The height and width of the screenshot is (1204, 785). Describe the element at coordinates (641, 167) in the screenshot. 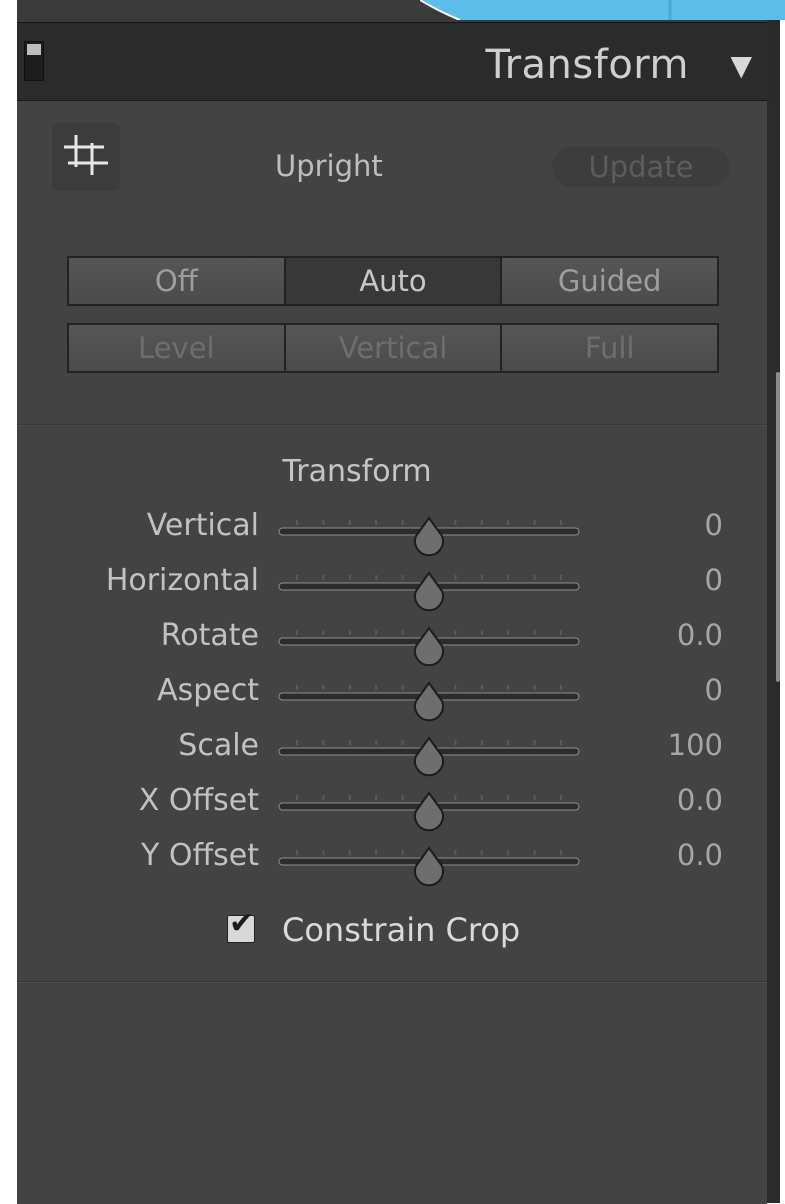

I see `update-button: Update` at that location.